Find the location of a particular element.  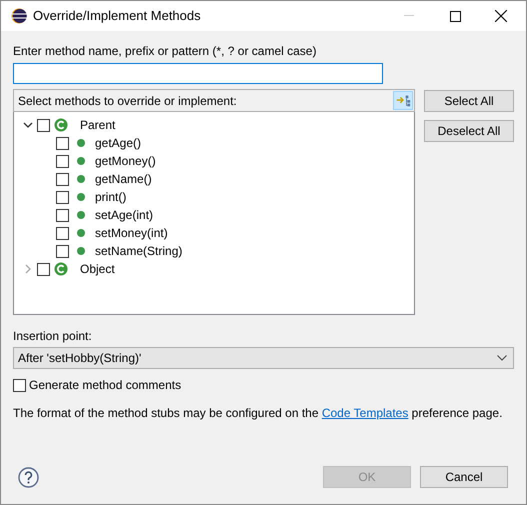

method-name: setMoney(int) is located at coordinates (131, 233).